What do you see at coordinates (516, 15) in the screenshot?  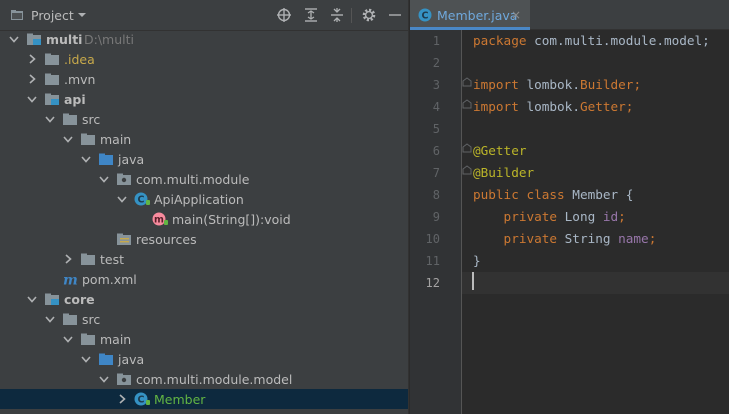 I see `close-icon: ×` at bounding box center [516, 15].